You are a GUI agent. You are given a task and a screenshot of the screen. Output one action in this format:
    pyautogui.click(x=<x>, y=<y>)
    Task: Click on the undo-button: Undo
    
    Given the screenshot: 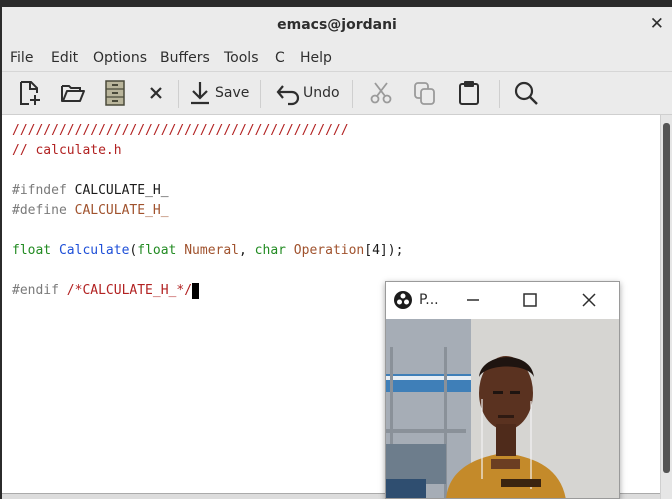 What is the action you would take?
    pyautogui.click(x=307, y=93)
    